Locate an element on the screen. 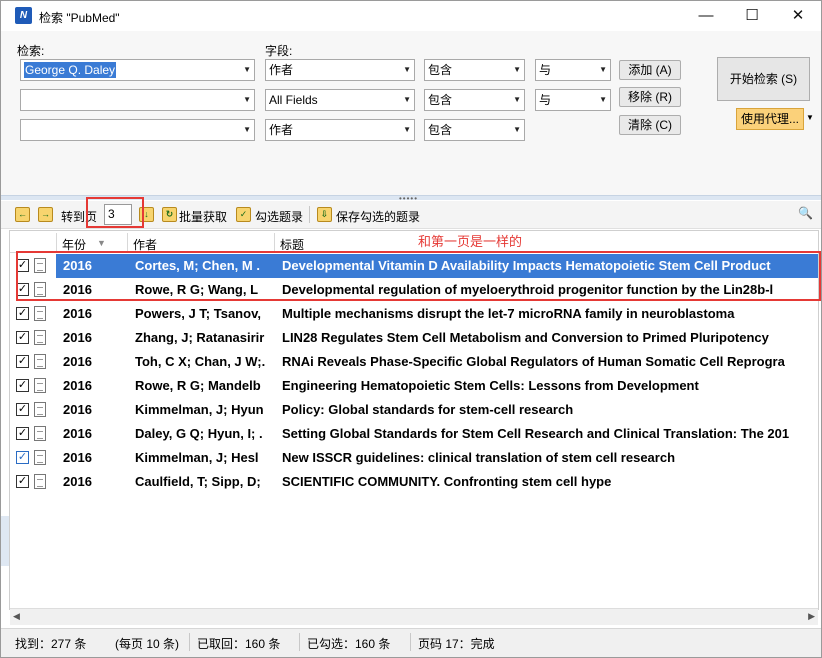 The width and height of the screenshot is (822, 658). search-term-input-3: ▼ is located at coordinates (137, 130).